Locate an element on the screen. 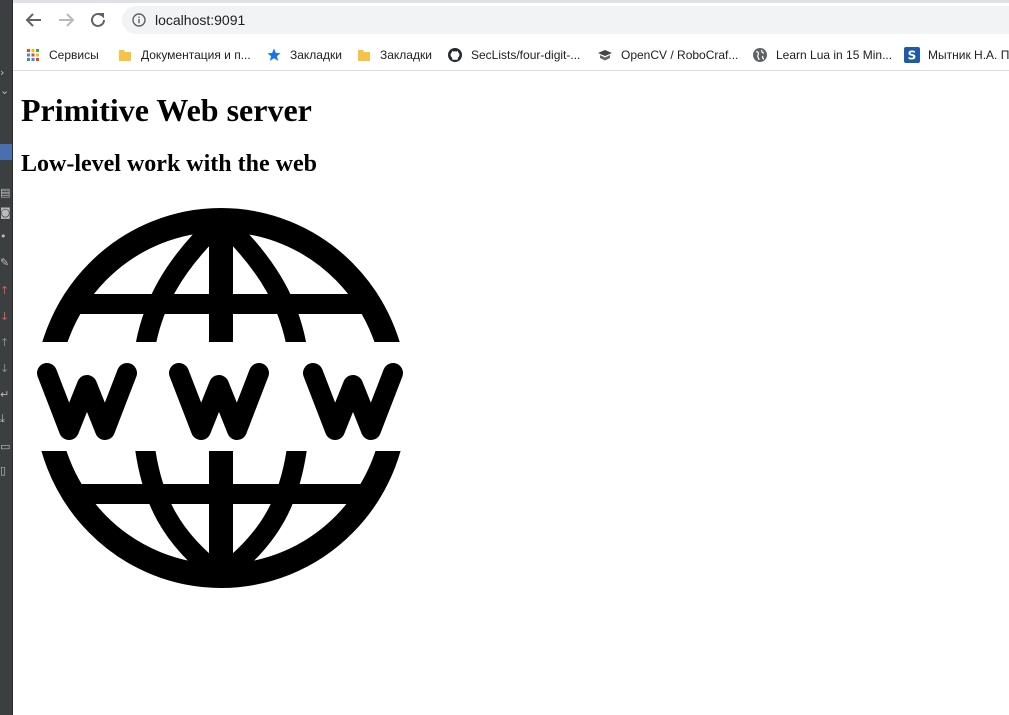 Image resolution: width=1009 pixels, height=715 pixels. ide-side-strip: › ⌄ ▤ ◙ • ✎ ↑ ↓ ↑ ↓ ↵ ⤓ ▭ ▯ is located at coordinates (6, 357).